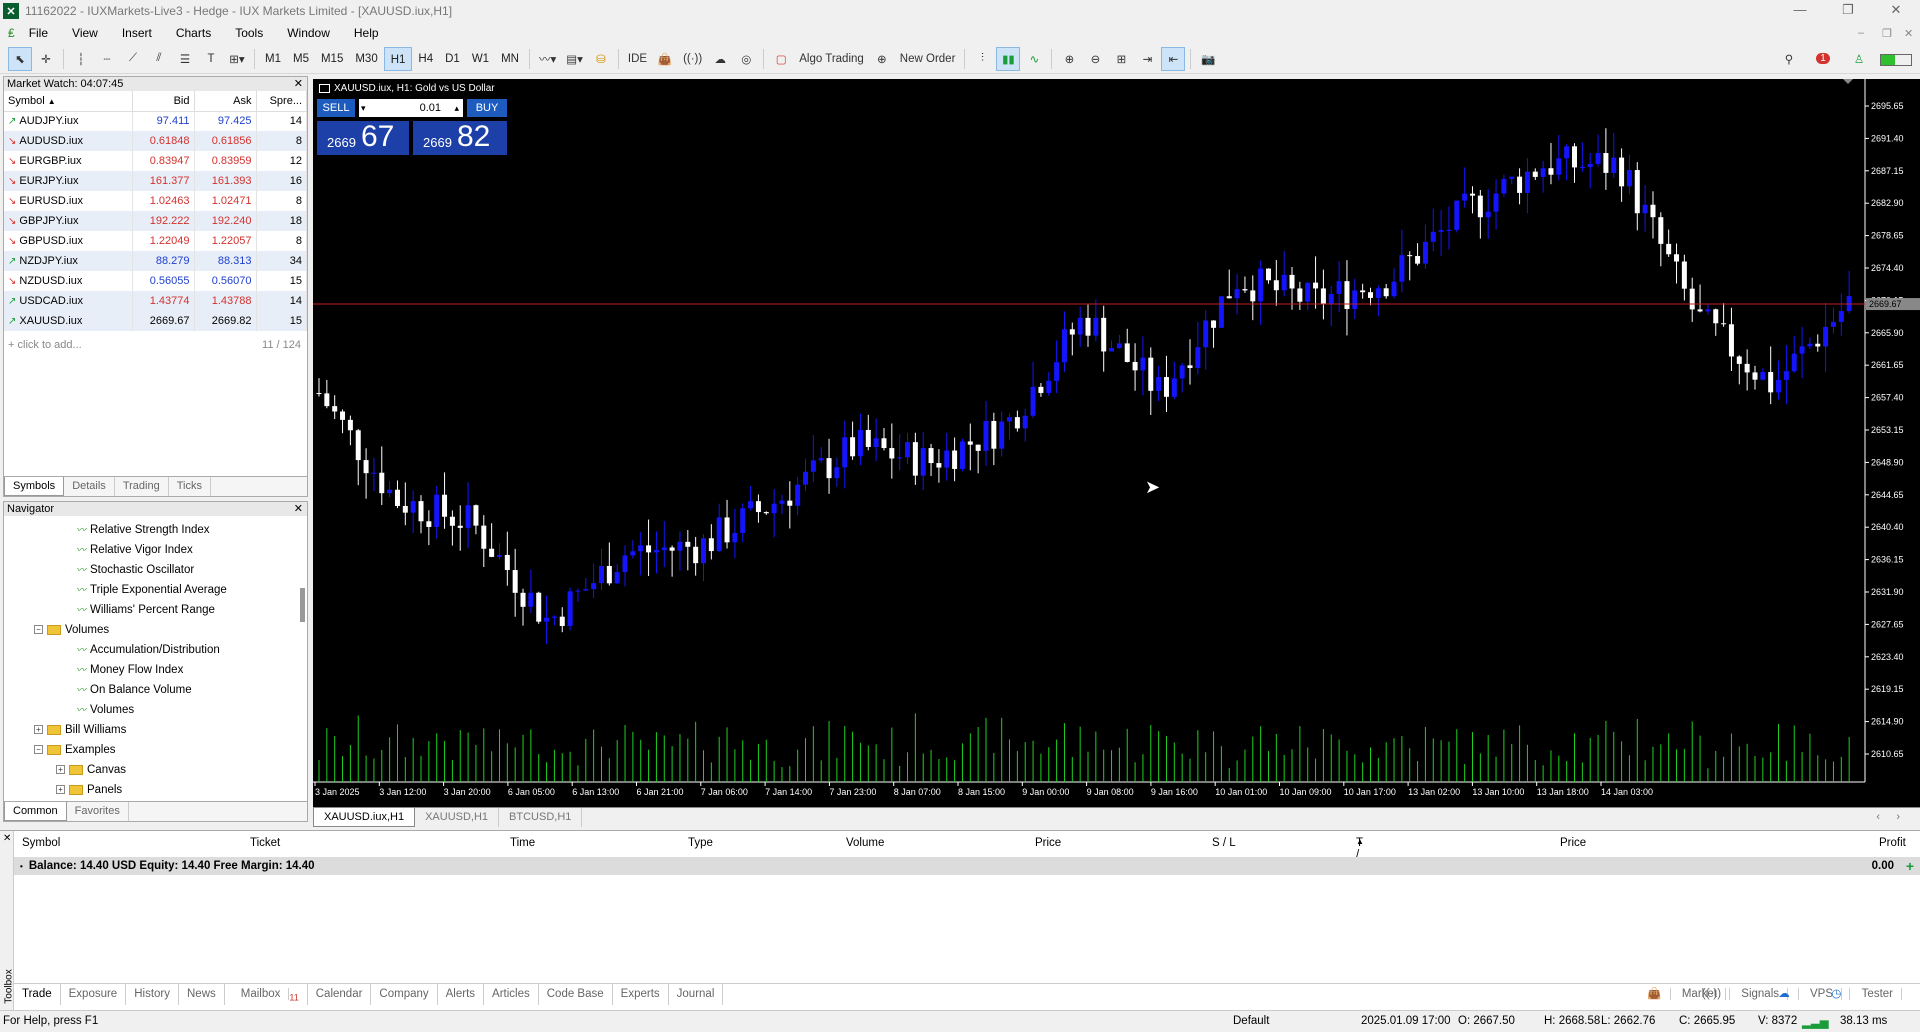 The width and height of the screenshot is (1920, 1032). I want to click on coin-icon: ⛁, so click(601, 59).